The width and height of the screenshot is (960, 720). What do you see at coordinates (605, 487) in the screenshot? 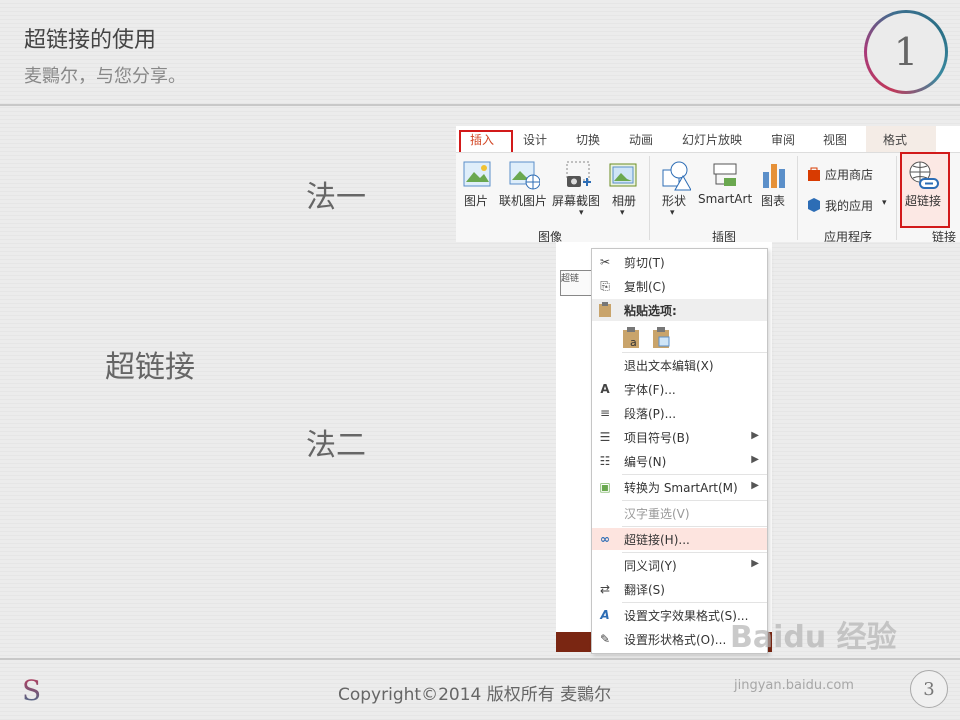
I see `smartart-icon: ▣` at bounding box center [605, 487].